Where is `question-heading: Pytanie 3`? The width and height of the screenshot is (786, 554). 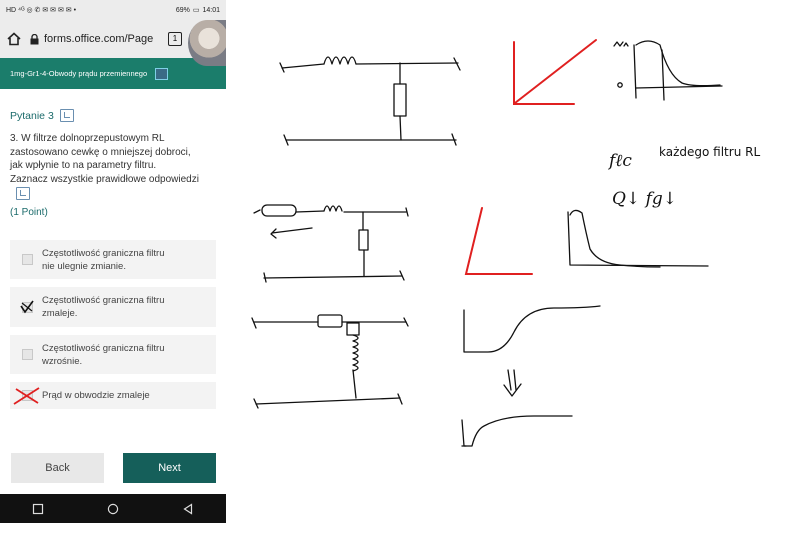 question-heading: Pytanie 3 is located at coordinates (32, 115).